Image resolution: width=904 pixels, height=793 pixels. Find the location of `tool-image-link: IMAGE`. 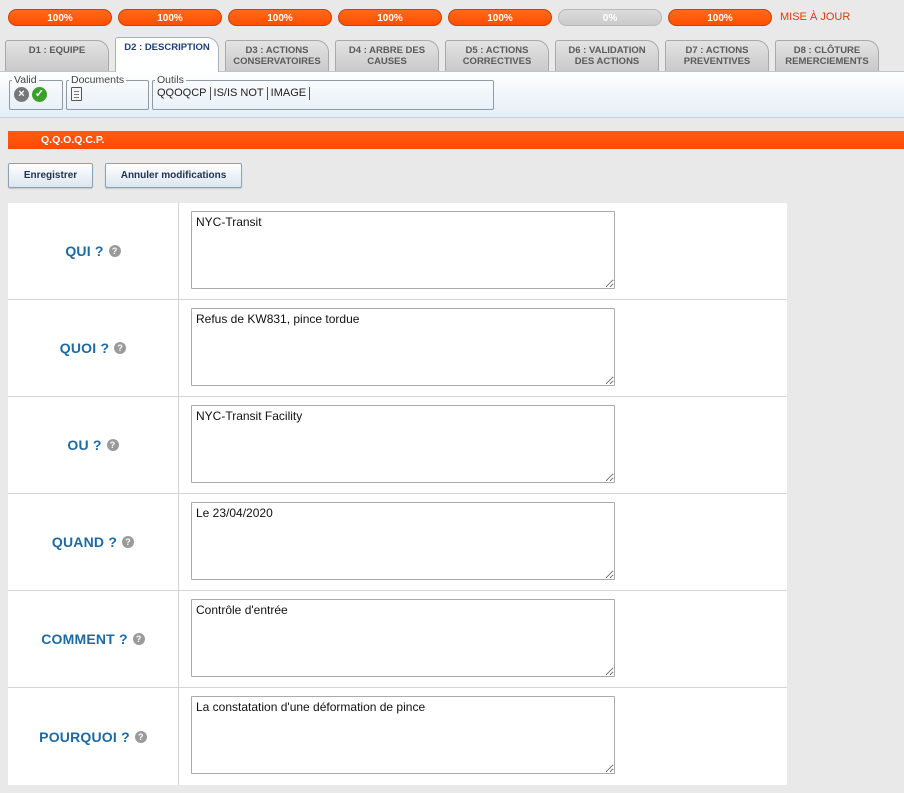

tool-image-link: IMAGE is located at coordinates (289, 93).